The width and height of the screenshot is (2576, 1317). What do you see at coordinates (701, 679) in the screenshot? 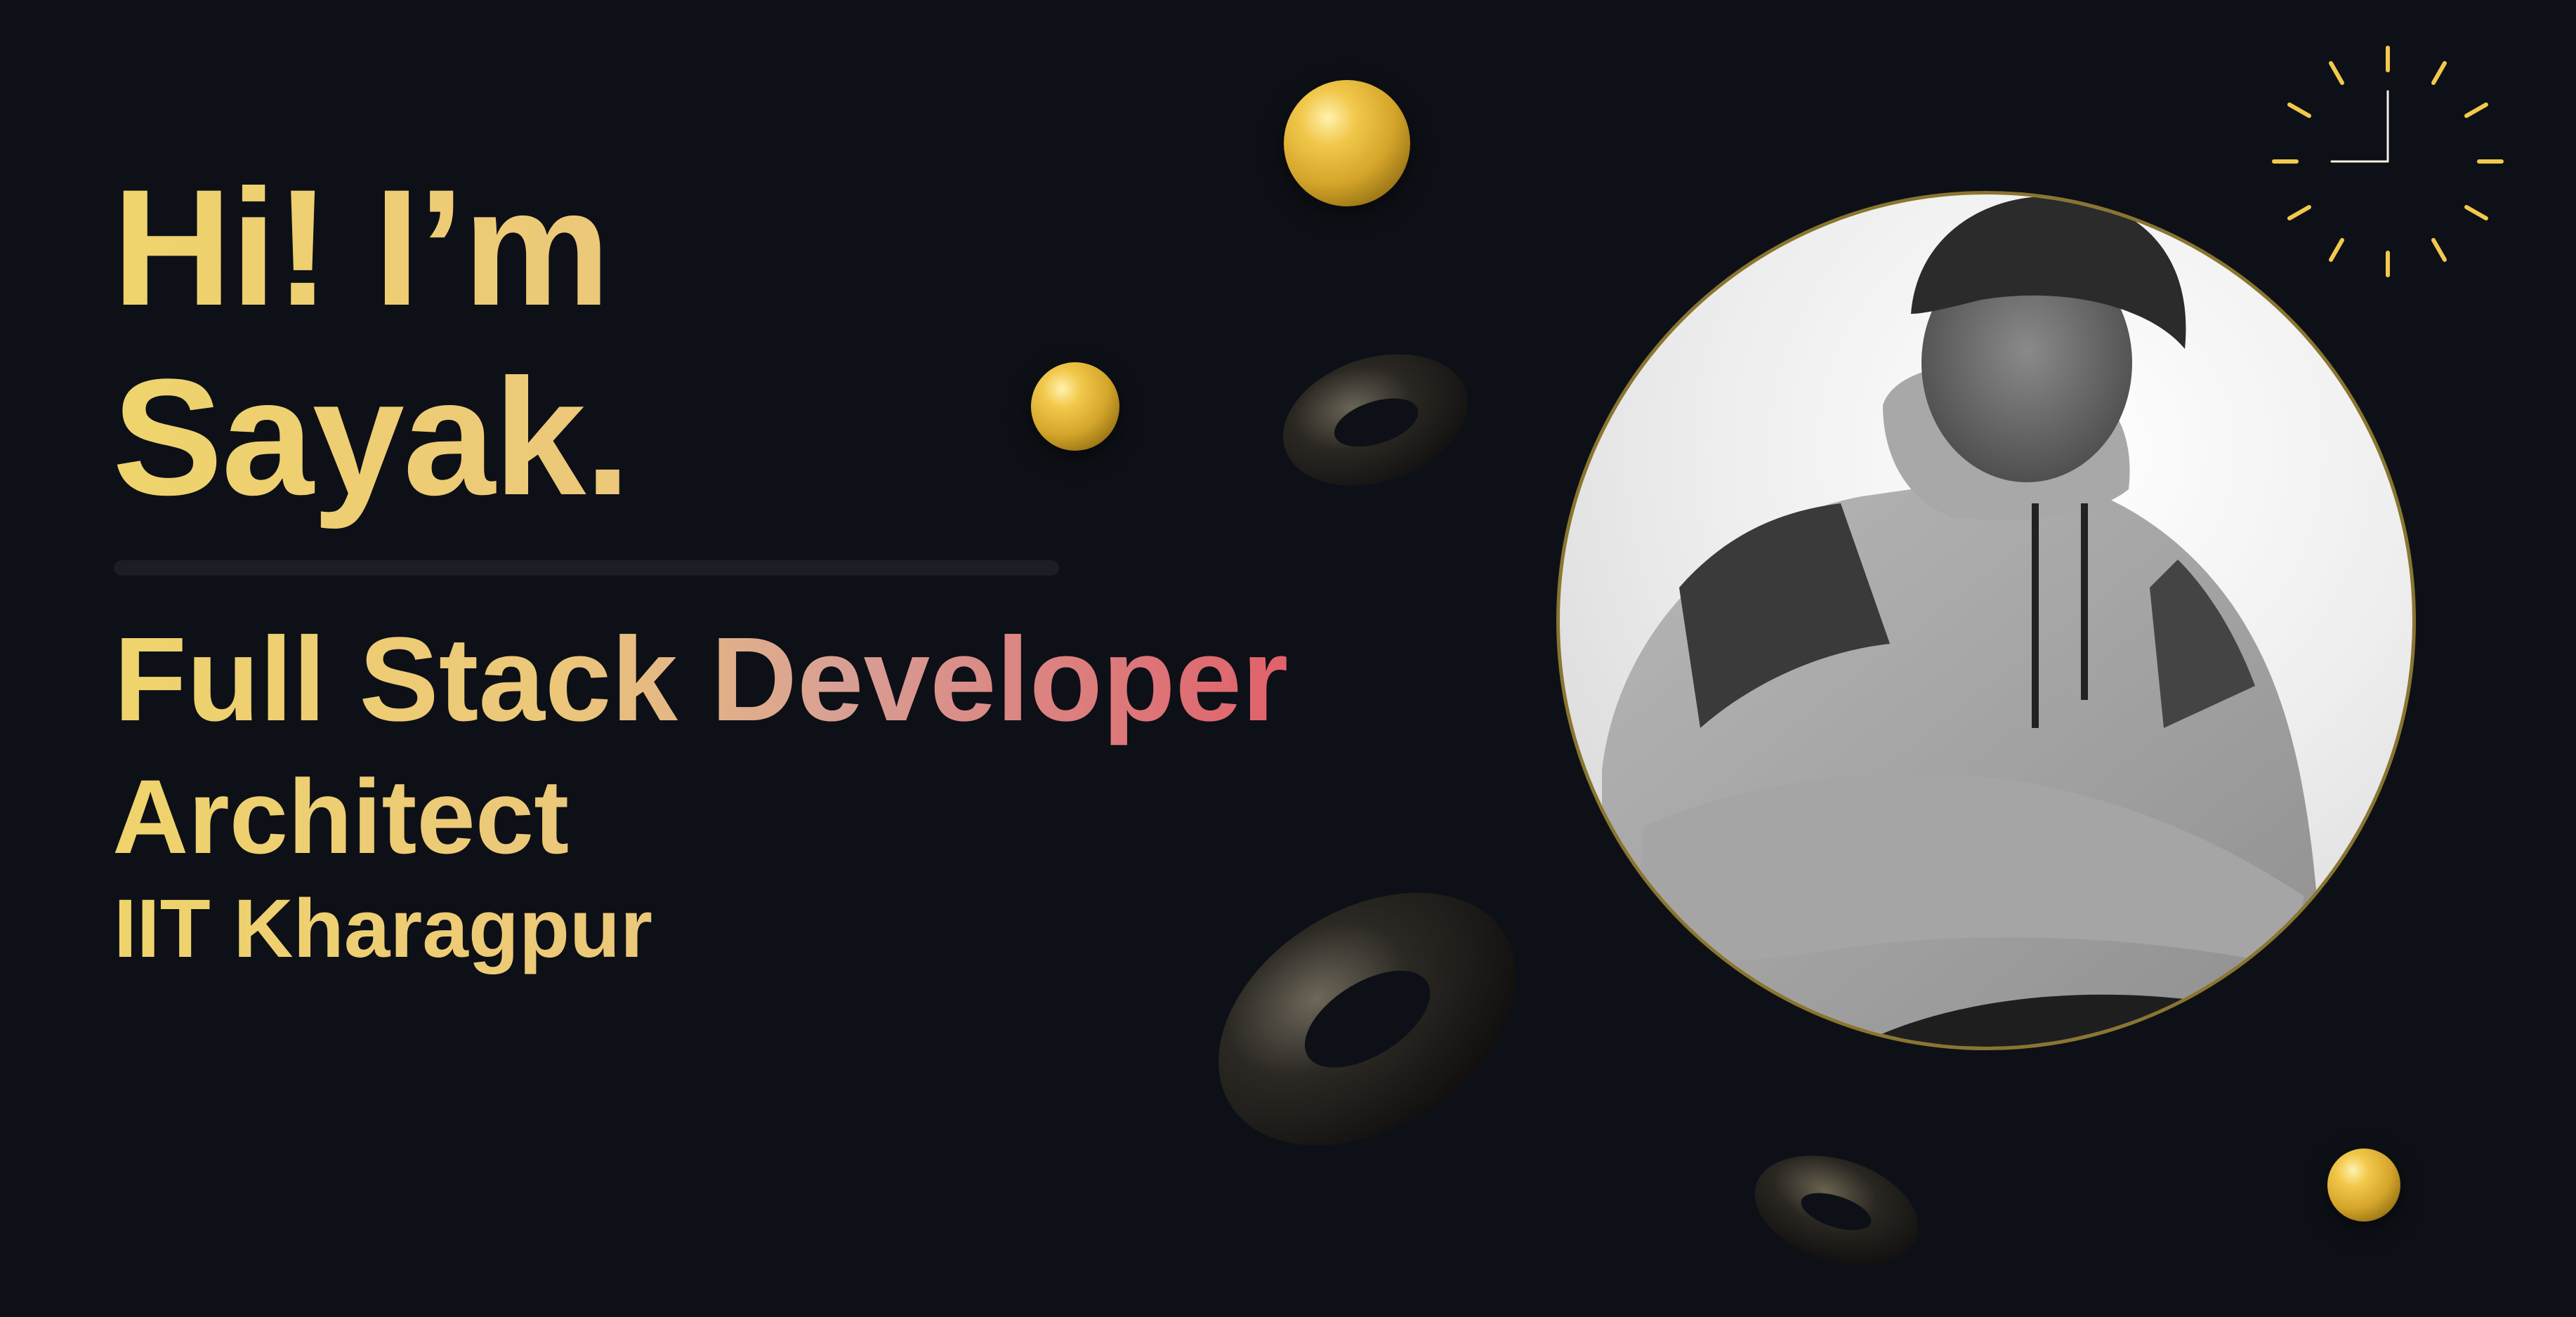
I see `role-text: Full Stack Developer` at bounding box center [701, 679].